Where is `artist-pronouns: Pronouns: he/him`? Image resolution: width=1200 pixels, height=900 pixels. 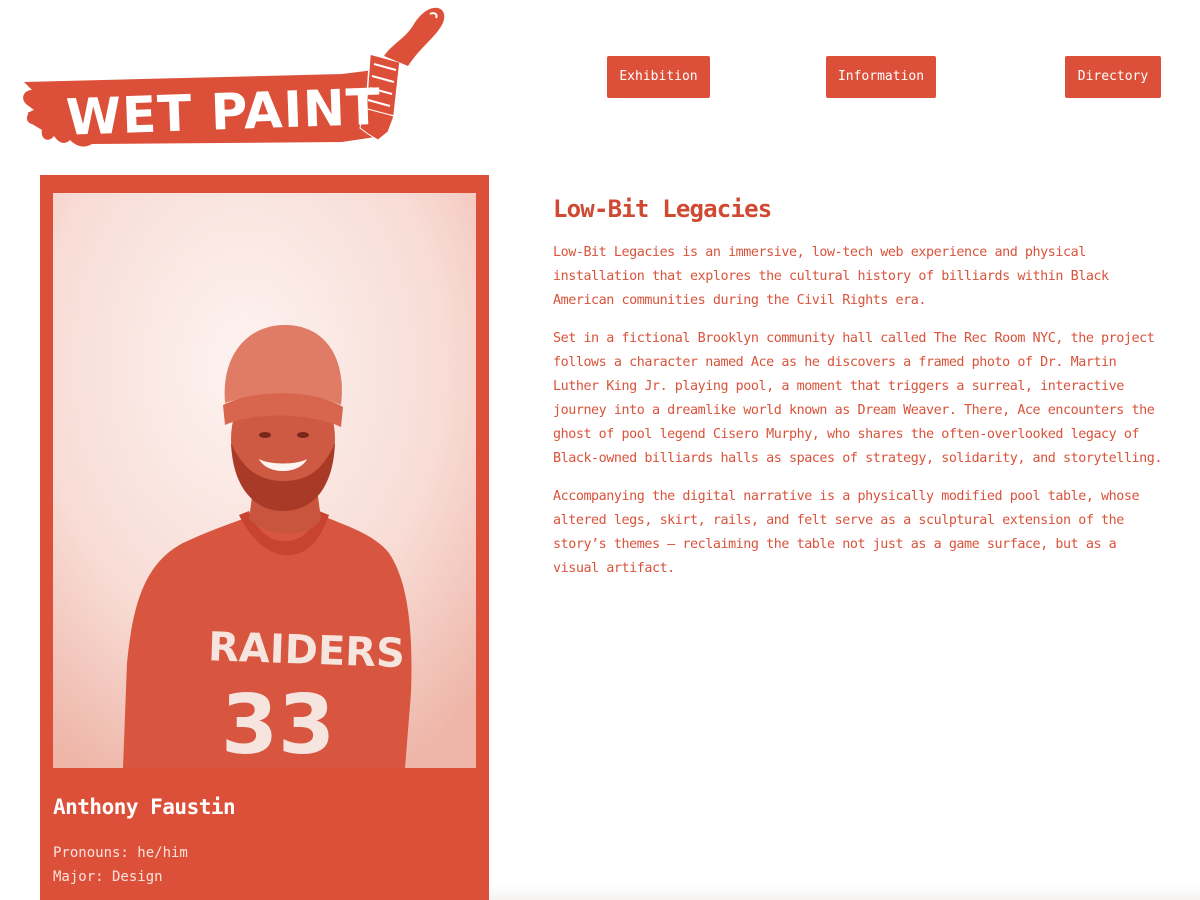
artist-pronouns: Pronouns: he/him is located at coordinates (120, 853).